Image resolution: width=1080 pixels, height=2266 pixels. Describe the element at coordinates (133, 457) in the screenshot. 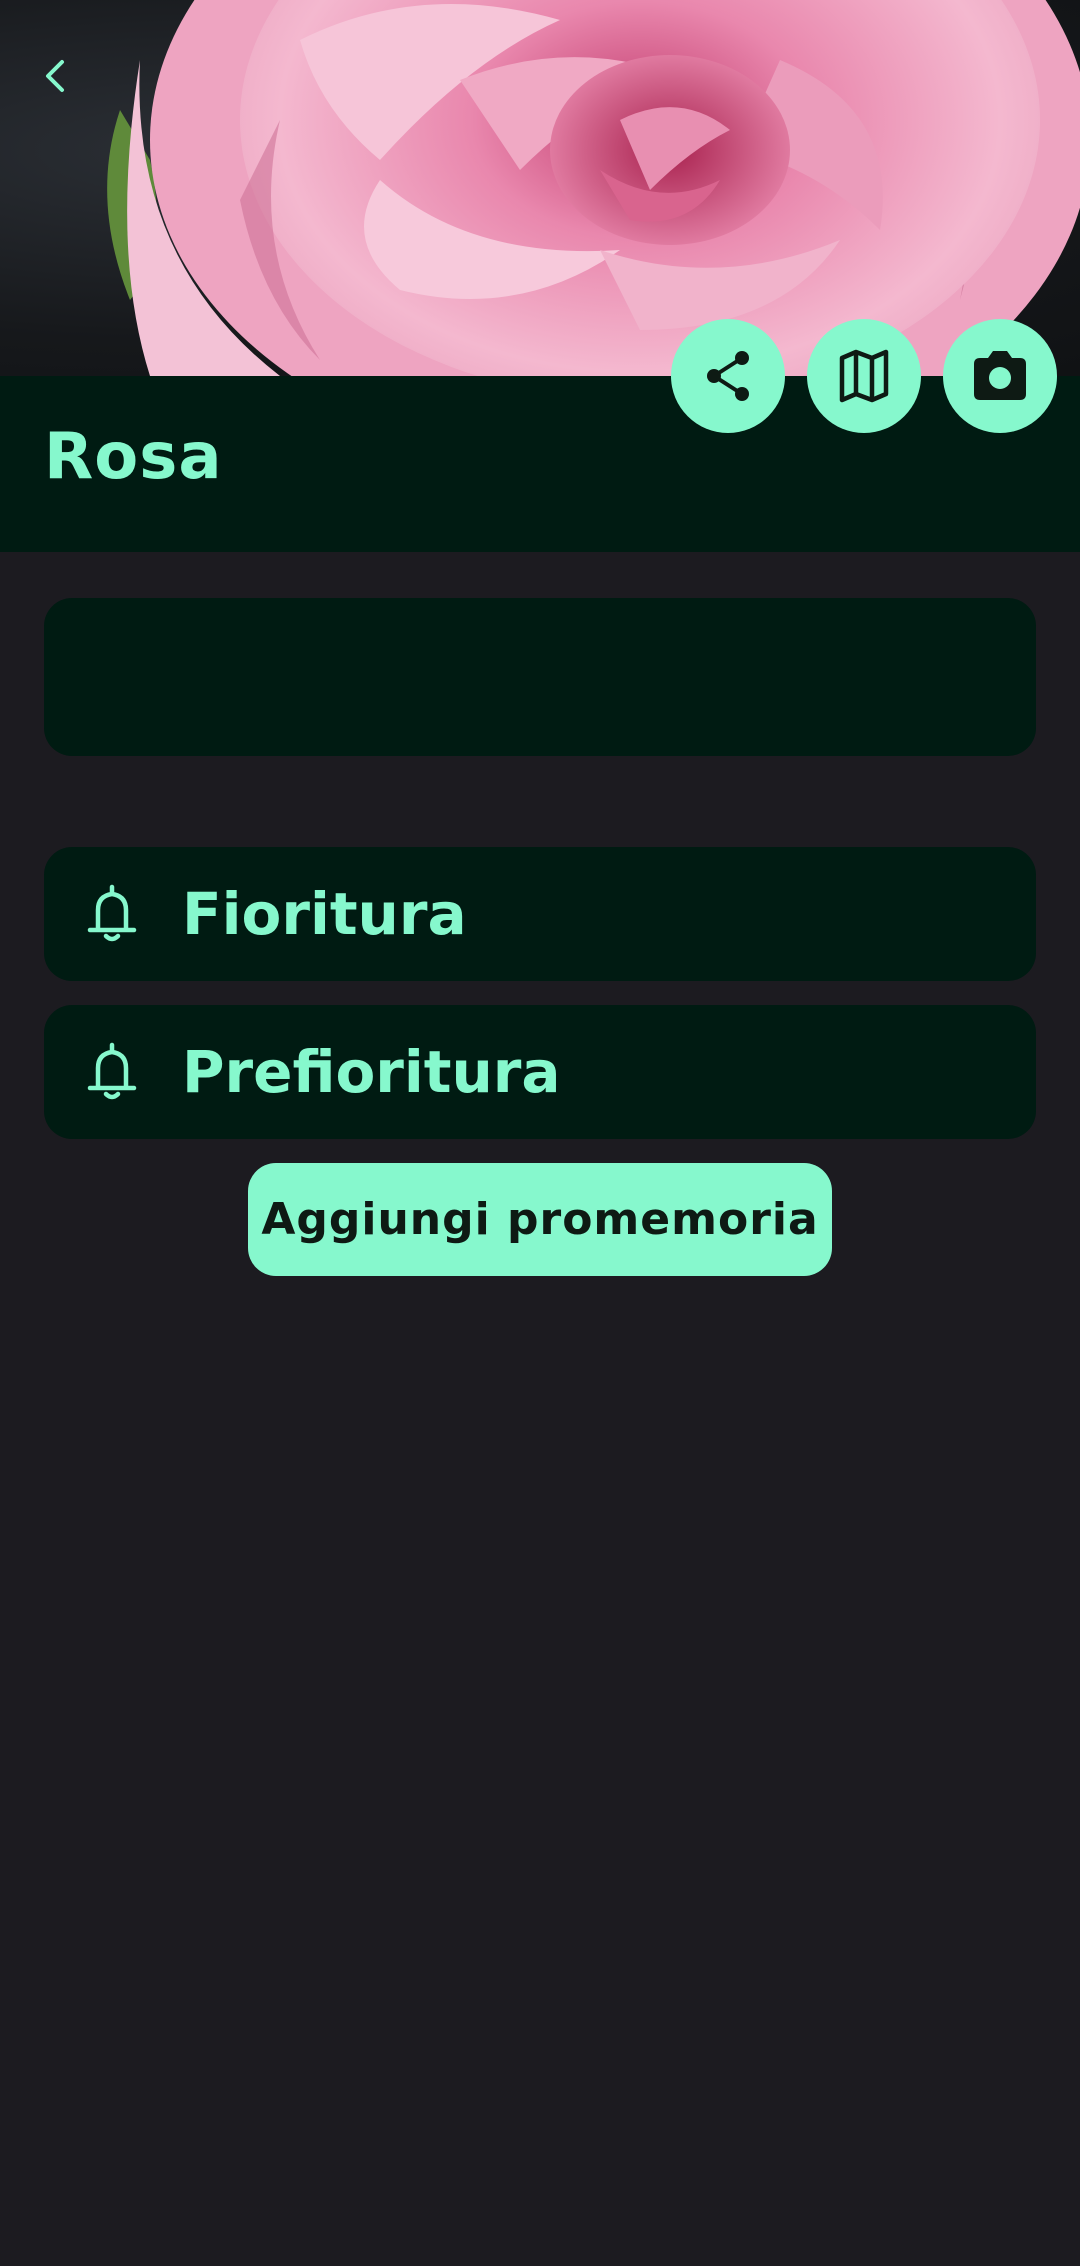

I see `page-title: Rosa` at that location.